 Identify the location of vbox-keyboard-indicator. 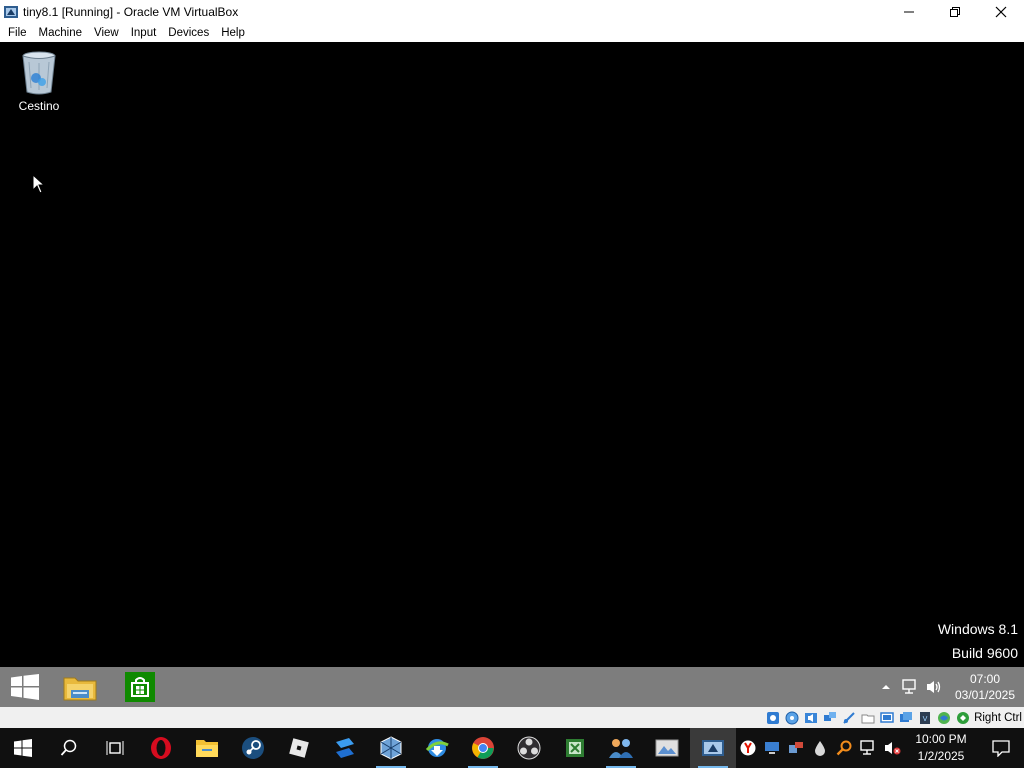
(962, 718).